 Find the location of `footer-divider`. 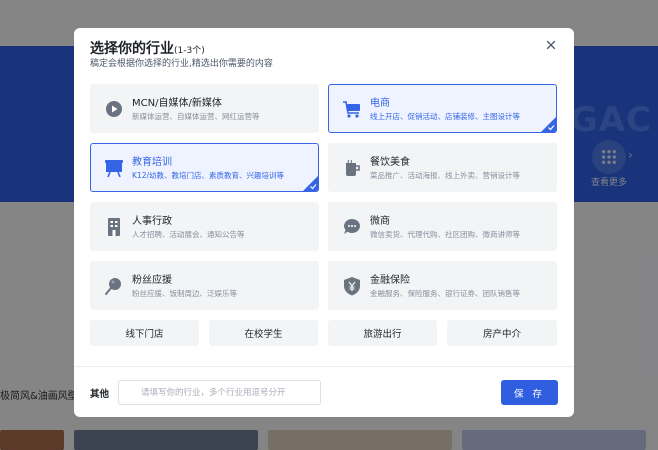

footer-divider is located at coordinates (324, 366).